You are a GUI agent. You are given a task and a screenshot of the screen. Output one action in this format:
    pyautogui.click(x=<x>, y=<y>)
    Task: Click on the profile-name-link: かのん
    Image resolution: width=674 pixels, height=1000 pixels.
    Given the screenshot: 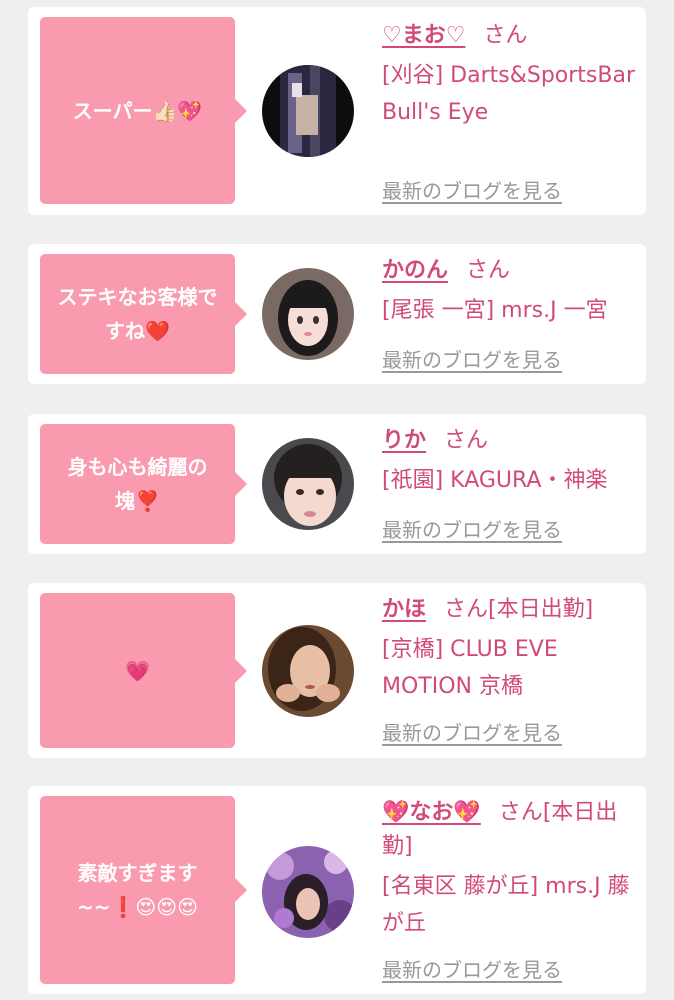 What is the action you would take?
    pyautogui.click(x=415, y=270)
    